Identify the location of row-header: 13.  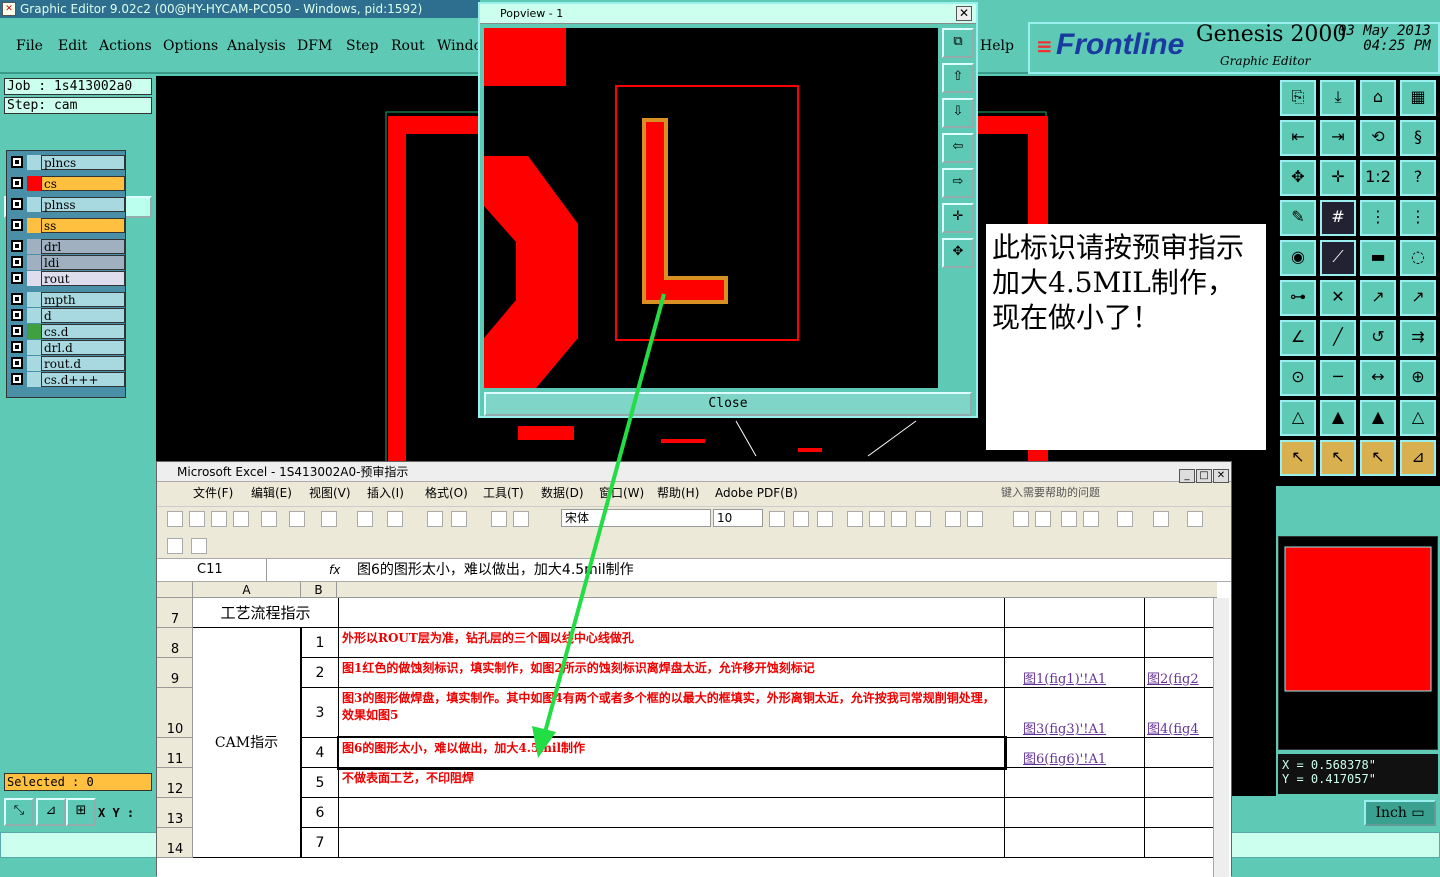
(175, 813).